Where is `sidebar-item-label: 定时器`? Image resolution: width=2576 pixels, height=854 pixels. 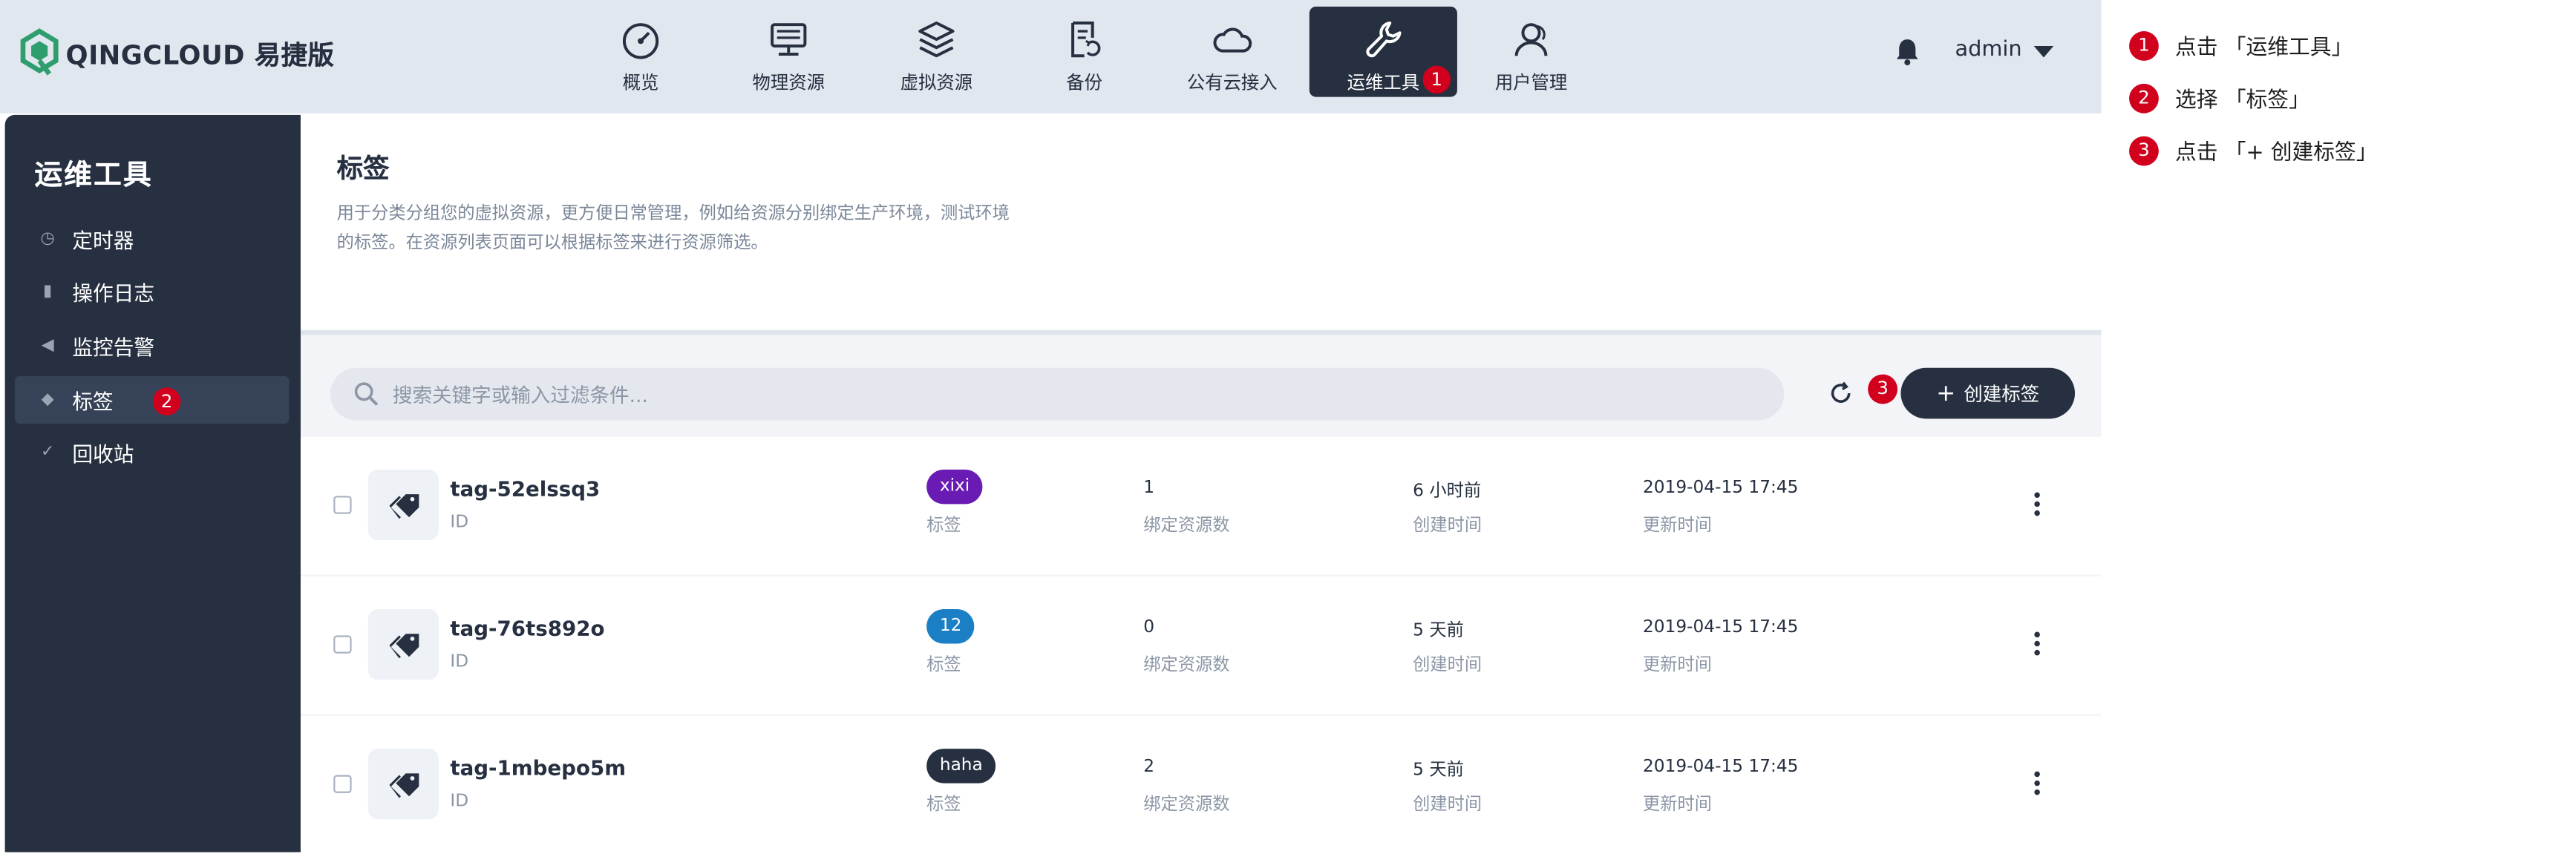
sidebar-item-label: 定时器 is located at coordinates (103, 240).